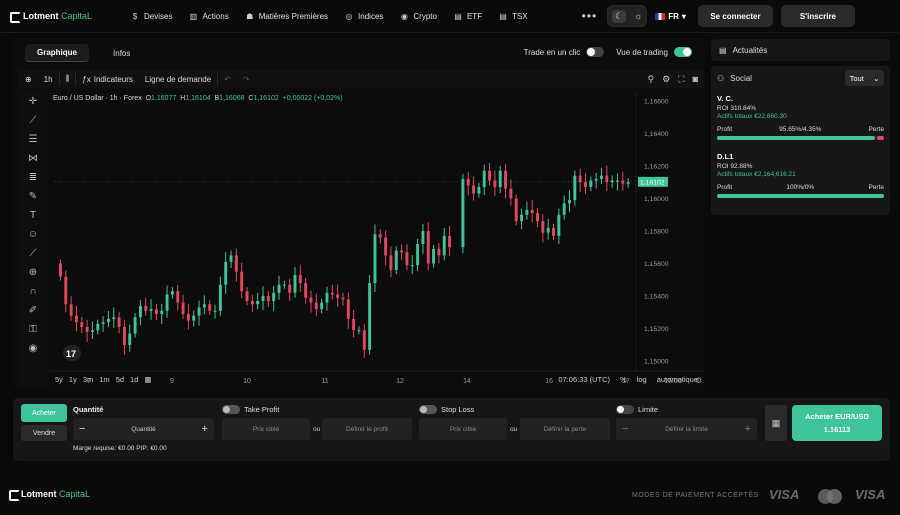 The image size is (900, 515). What do you see at coordinates (683, 52) in the screenshot?
I see `trading-view-switch` at bounding box center [683, 52].